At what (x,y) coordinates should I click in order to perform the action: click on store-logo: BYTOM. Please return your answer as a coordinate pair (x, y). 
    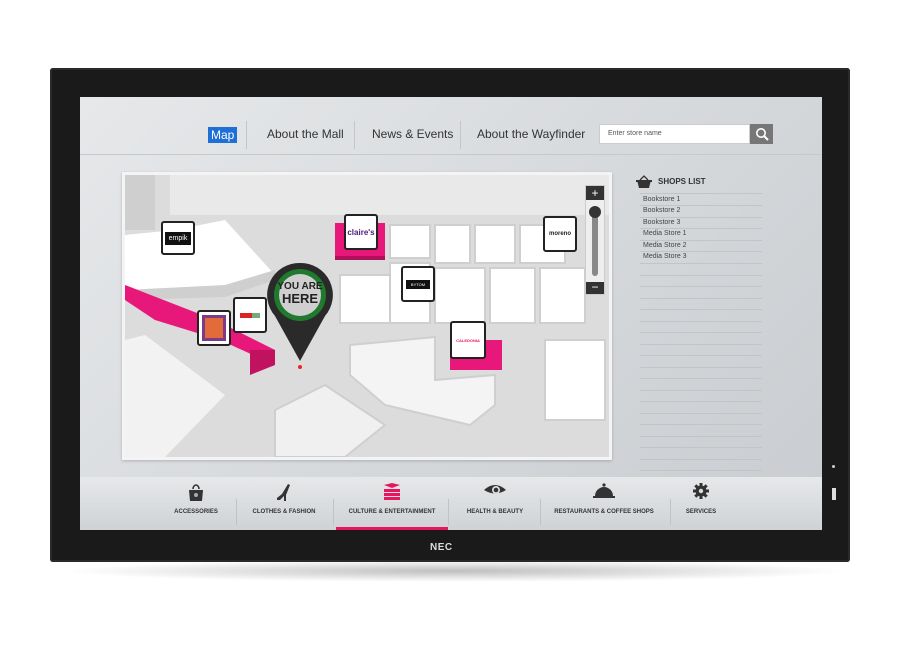
    Looking at the image, I should click on (418, 284).